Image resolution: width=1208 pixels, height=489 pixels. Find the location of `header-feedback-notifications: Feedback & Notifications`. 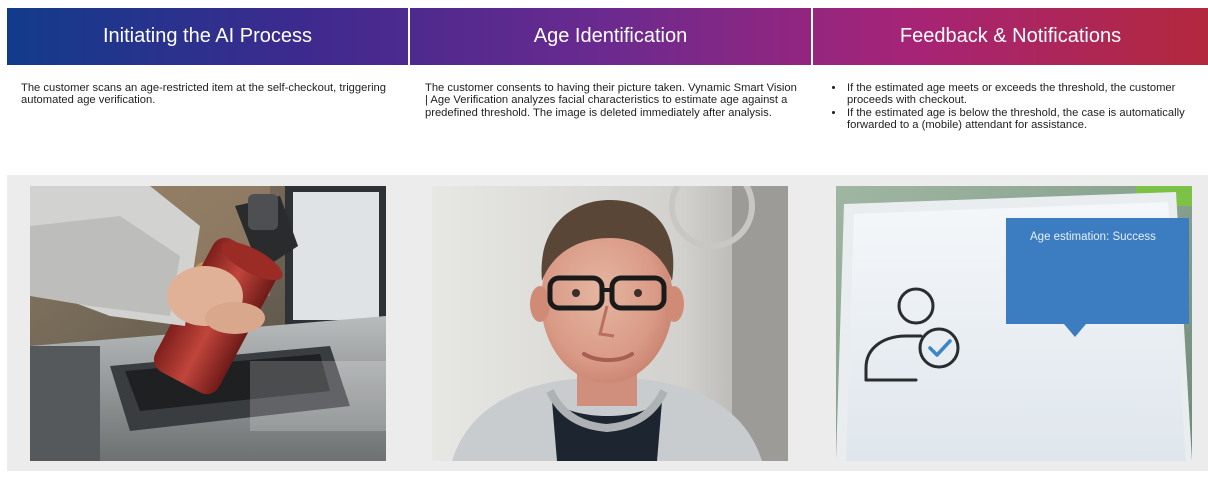

header-feedback-notifications: Feedback & Notifications is located at coordinates (1010, 36).